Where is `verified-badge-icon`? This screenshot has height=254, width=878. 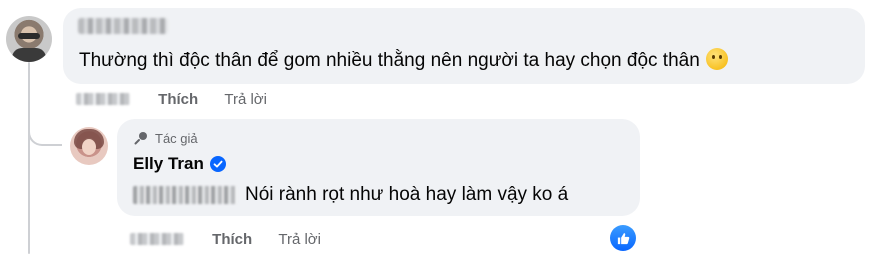 verified-badge-icon is located at coordinates (217, 164).